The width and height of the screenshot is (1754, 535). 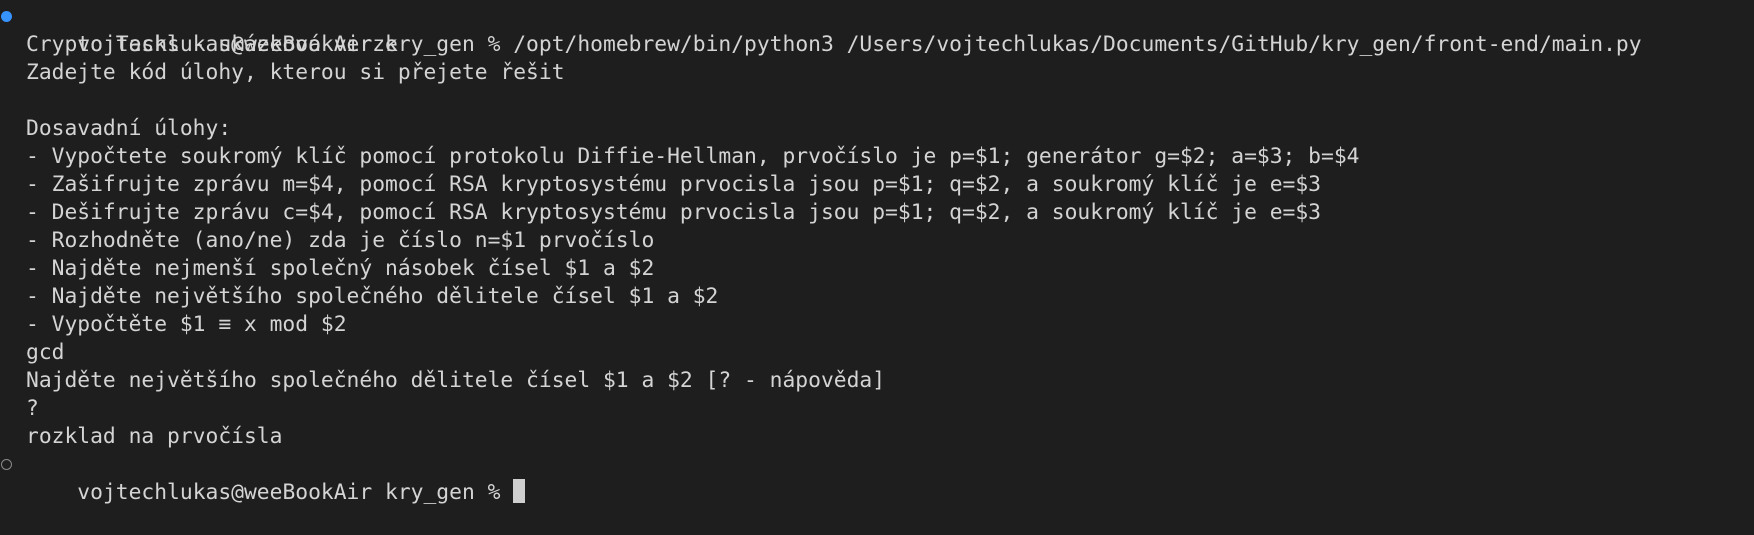 What do you see at coordinates (519, 491) in the screenshot?
I see `text-cursor` at bounding box center [519, 491].